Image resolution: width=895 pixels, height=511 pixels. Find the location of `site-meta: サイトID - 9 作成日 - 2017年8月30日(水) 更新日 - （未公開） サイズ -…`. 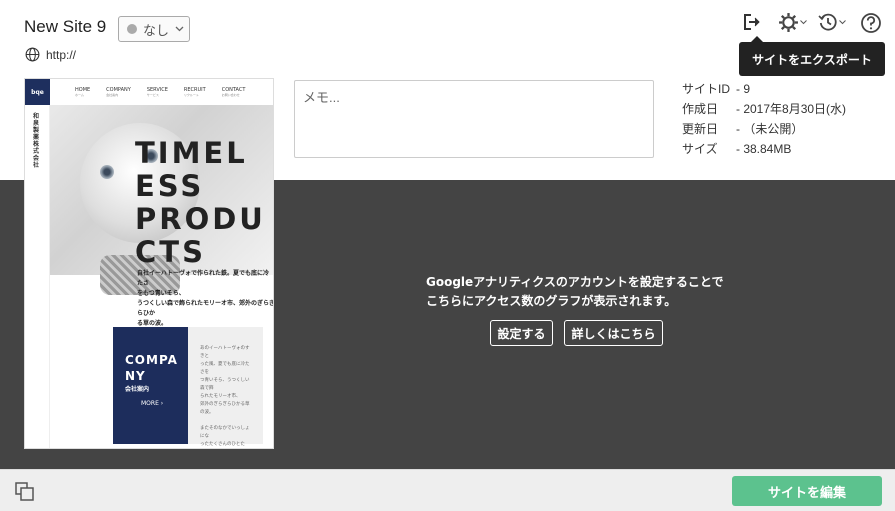

site-meta: サイトID - 9 作成日 - 2017年8月30日(水) 更新日 - （未公開） サイズ -… is located at coordinates (764, 119).